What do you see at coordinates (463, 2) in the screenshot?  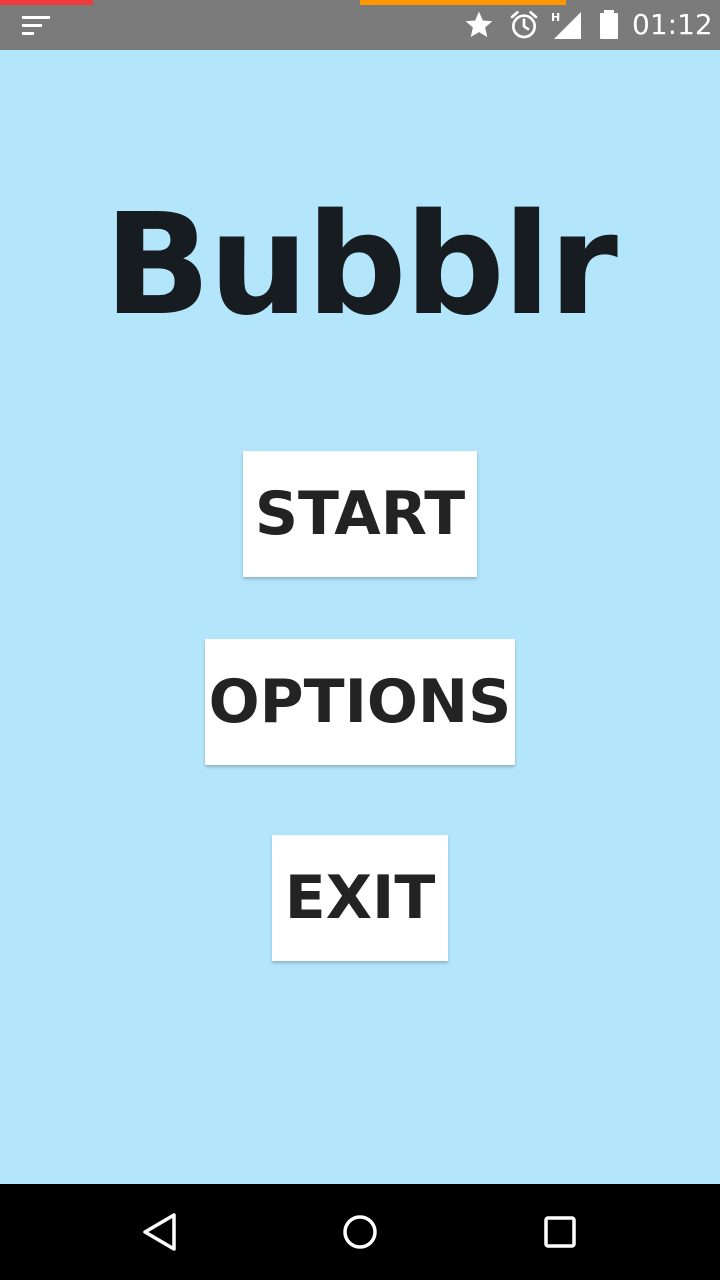 I see `status-accent-orange` at bounding box center [463, 2].